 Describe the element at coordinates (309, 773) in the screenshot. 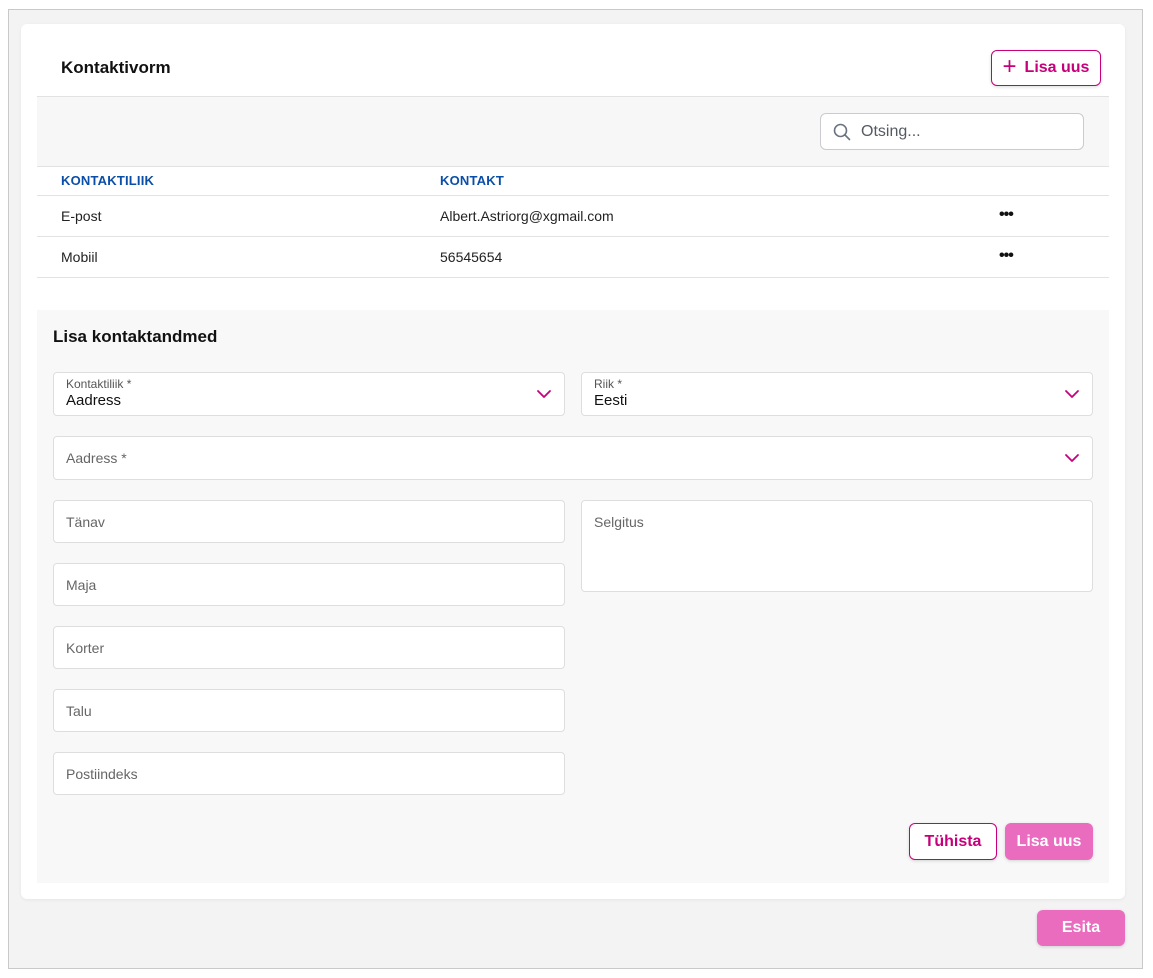

I see `postal-code-field: Postiindeks` at that location.